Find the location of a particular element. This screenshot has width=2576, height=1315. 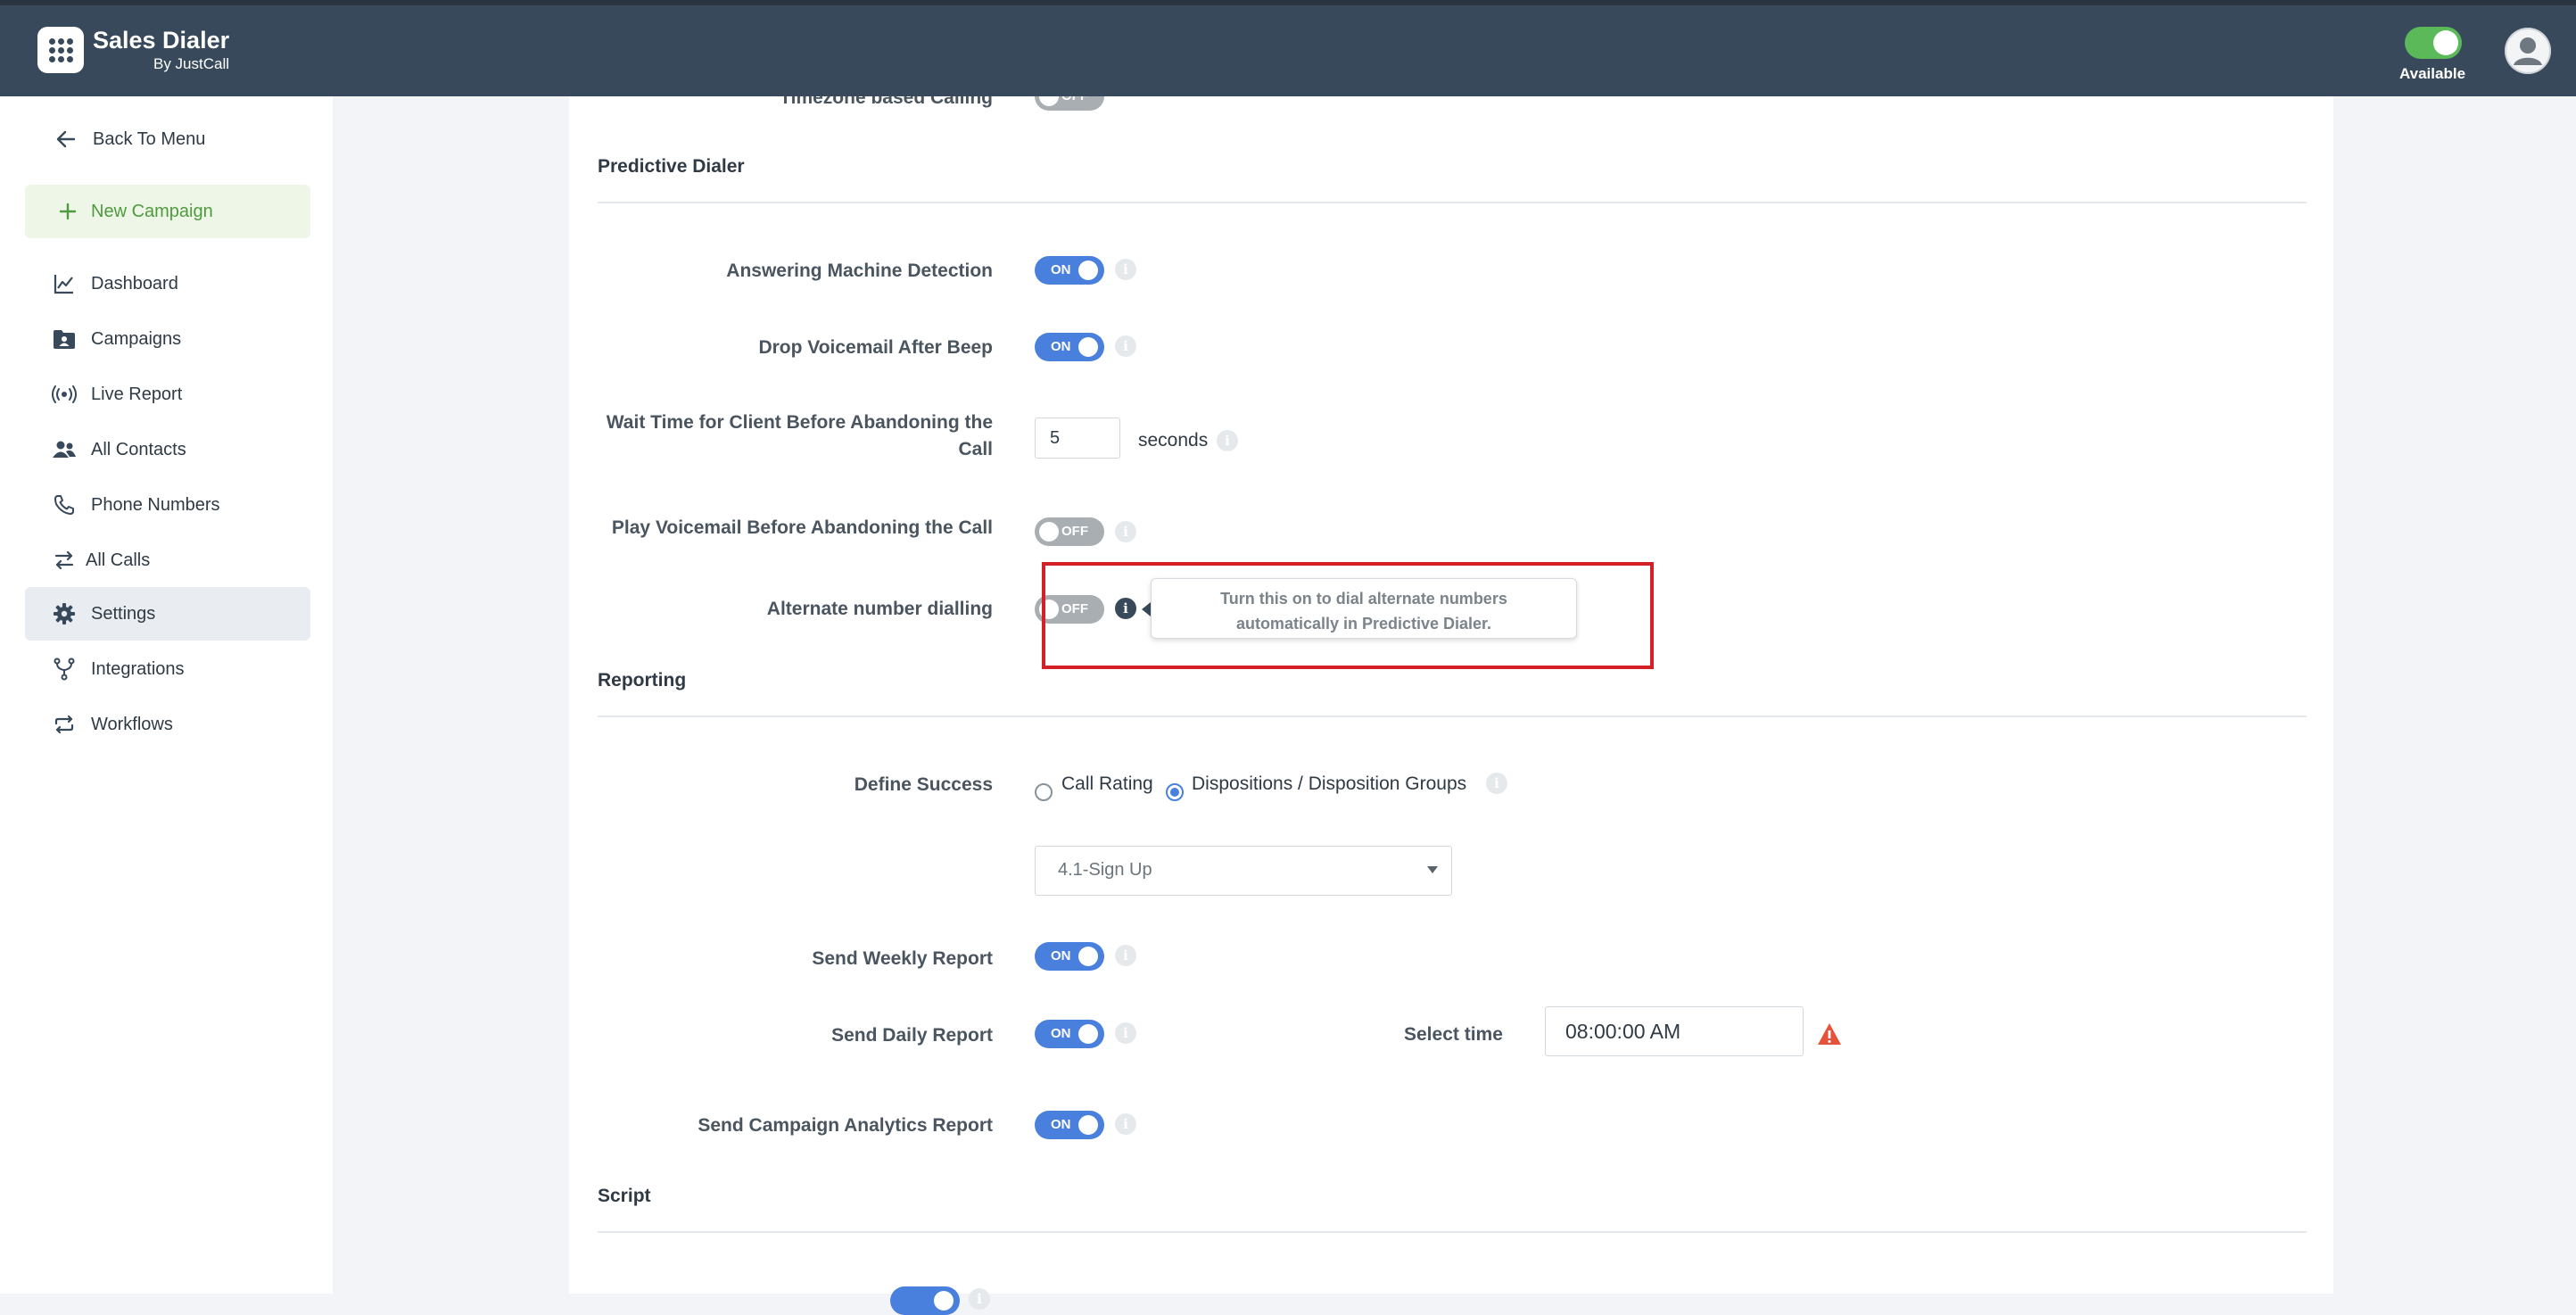

chevron-down-icon is located at coordinates (1432, 869).